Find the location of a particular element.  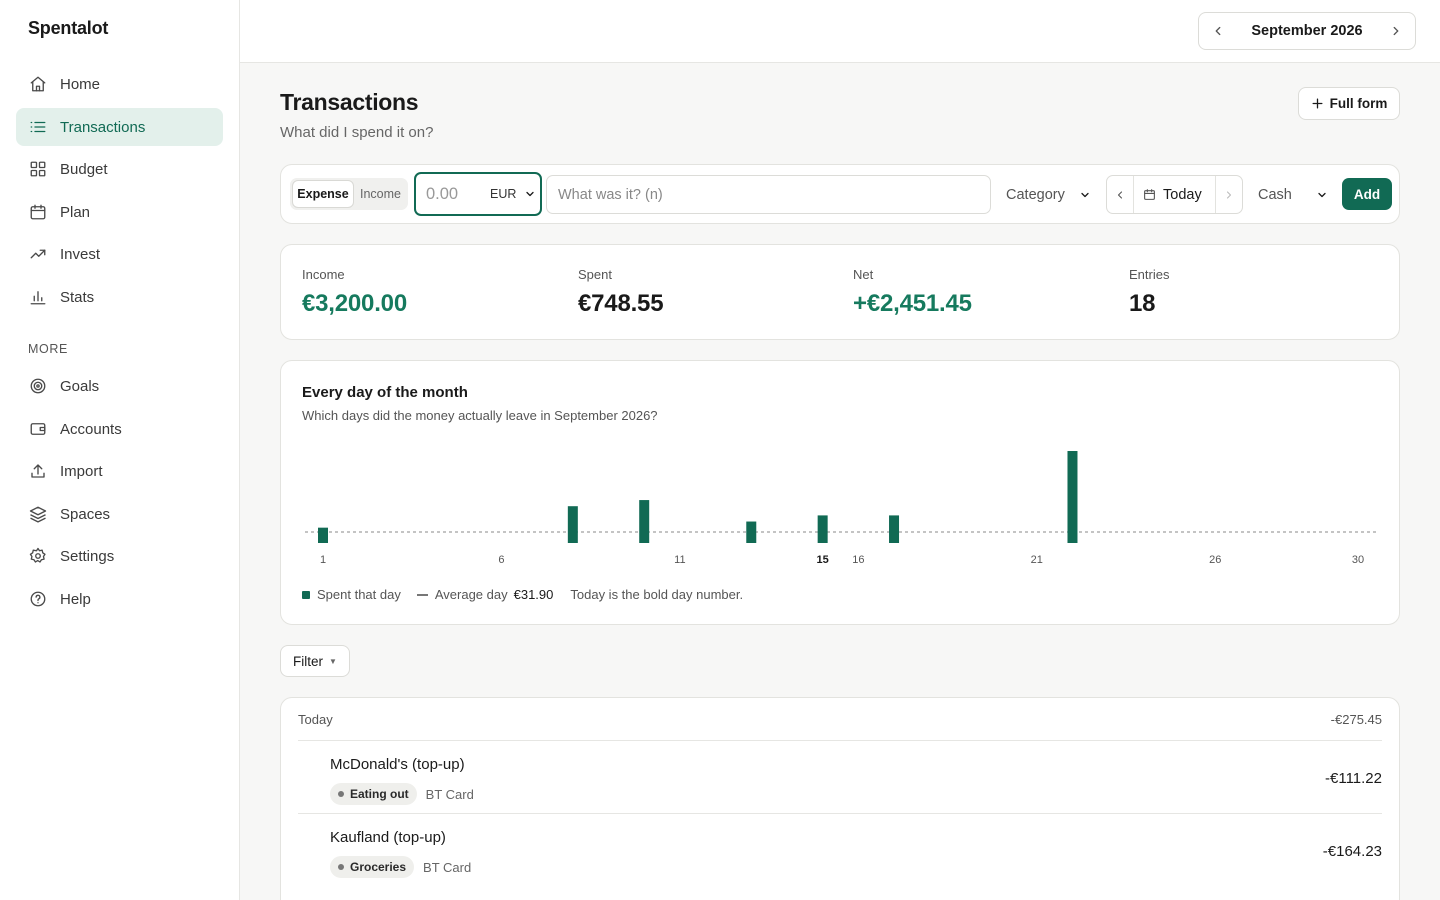

sidebar-item-transactions: Transactions is located at coordinates (119, 127).